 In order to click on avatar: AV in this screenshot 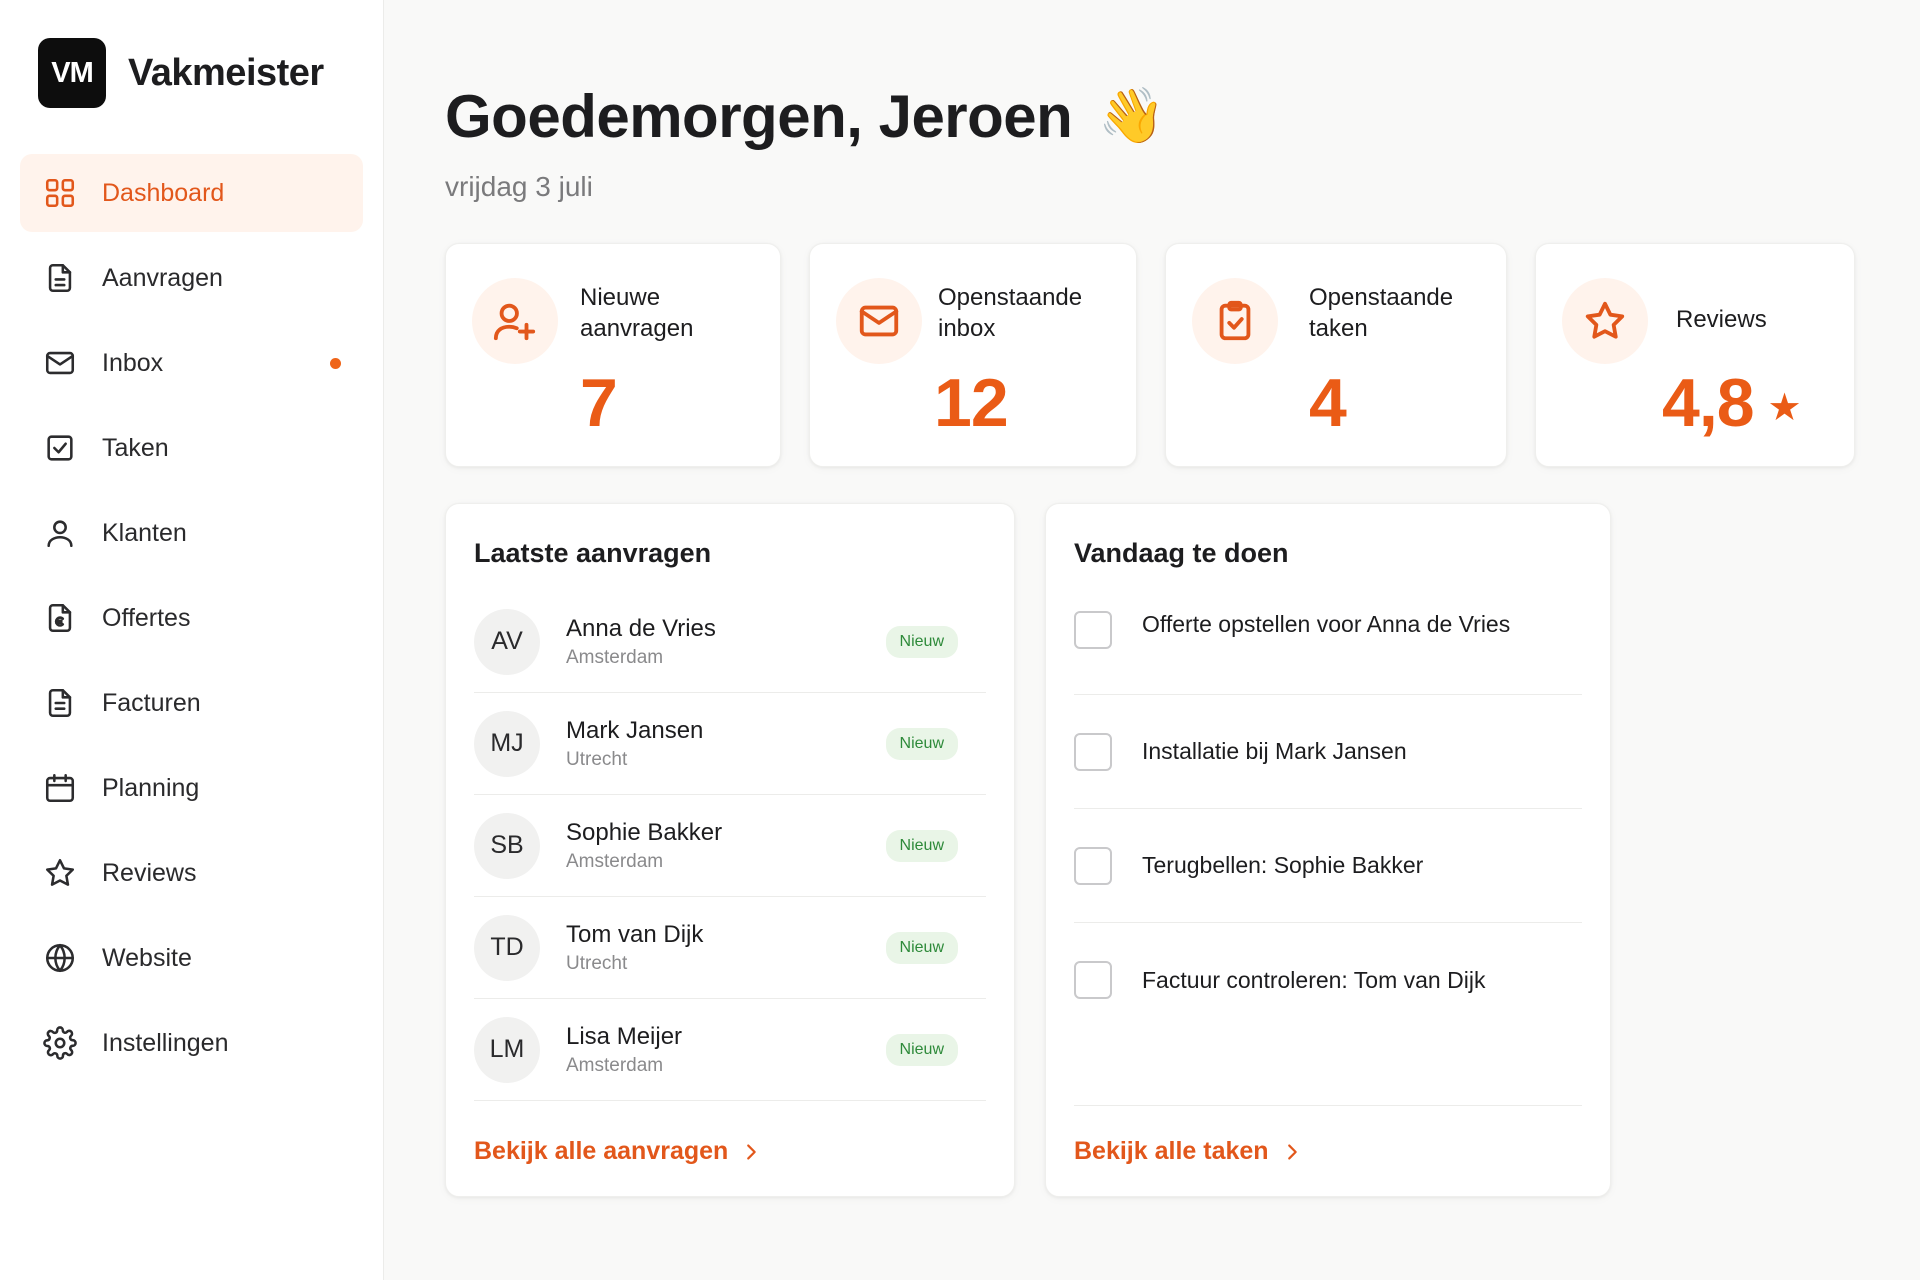, I will do `click(507, 641)`.